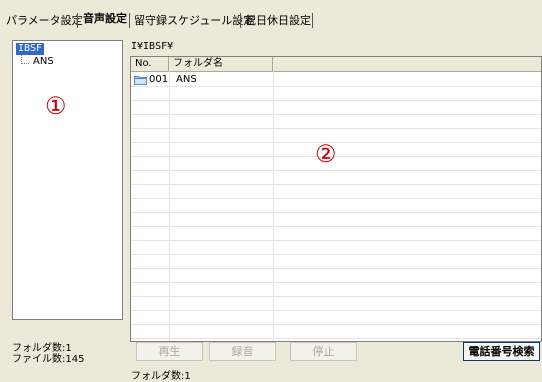 The height and width of the screenshot is (382, 542). What do you see at coordinates (159, 79) in the screenshot?
I see `list-item-number: 001` at bounding box center [159, 79].